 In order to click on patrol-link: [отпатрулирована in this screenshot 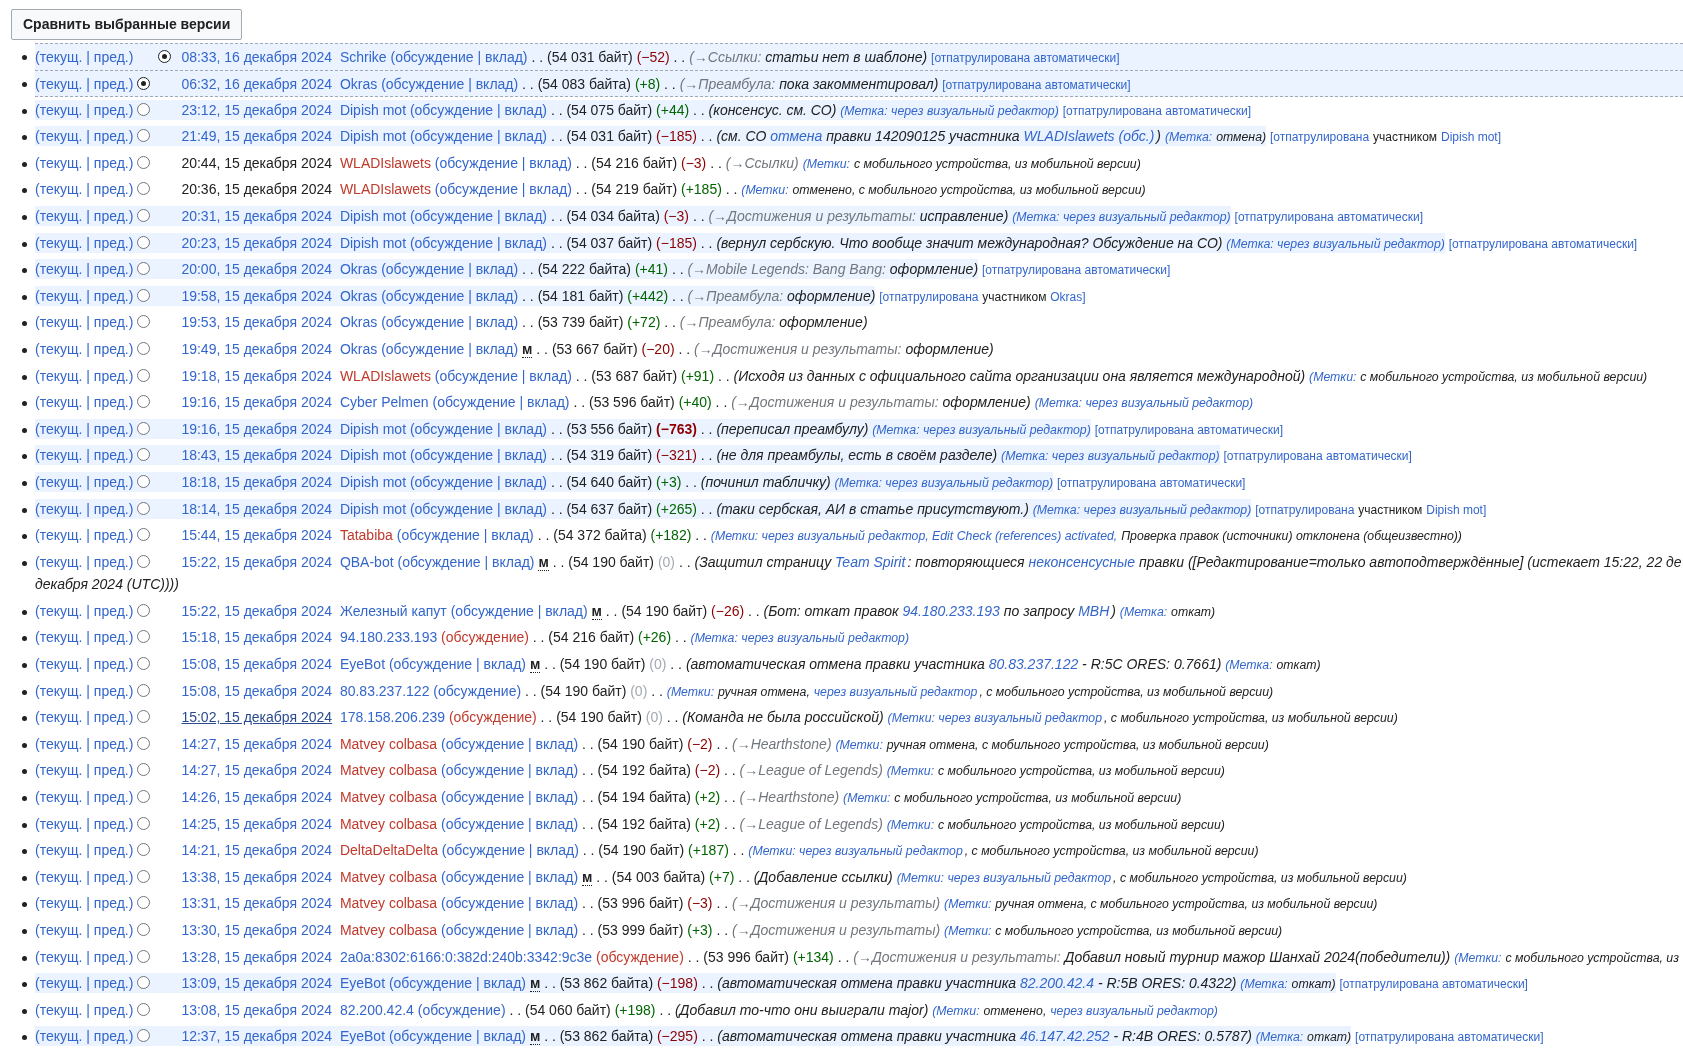, I will do `click(1305, 509)`.